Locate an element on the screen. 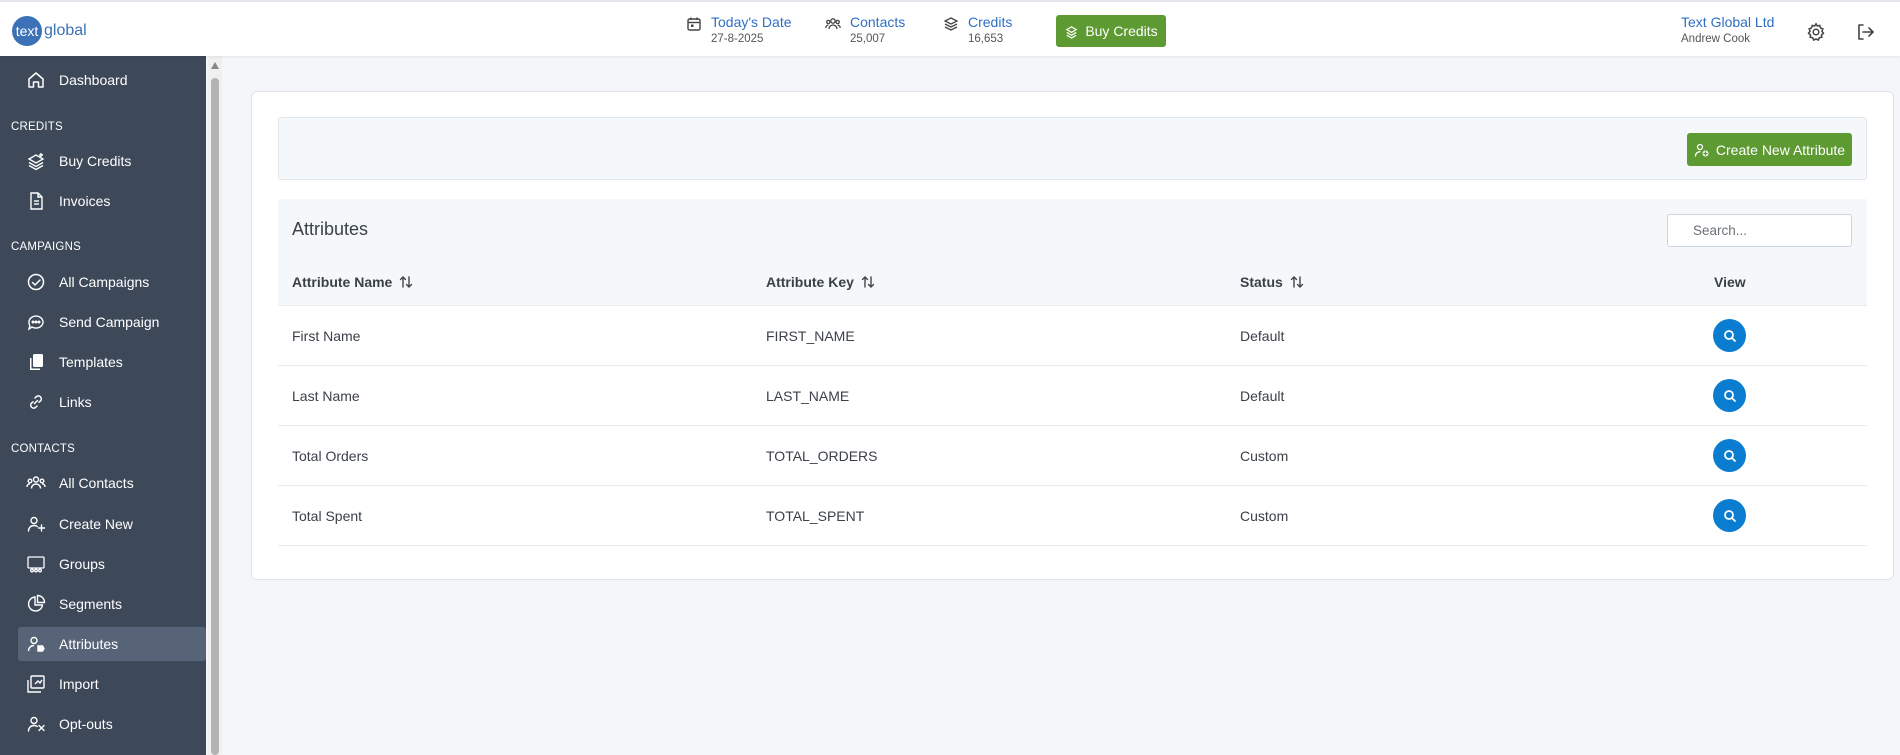  calendar-icon is located at coordinates (694, 24).